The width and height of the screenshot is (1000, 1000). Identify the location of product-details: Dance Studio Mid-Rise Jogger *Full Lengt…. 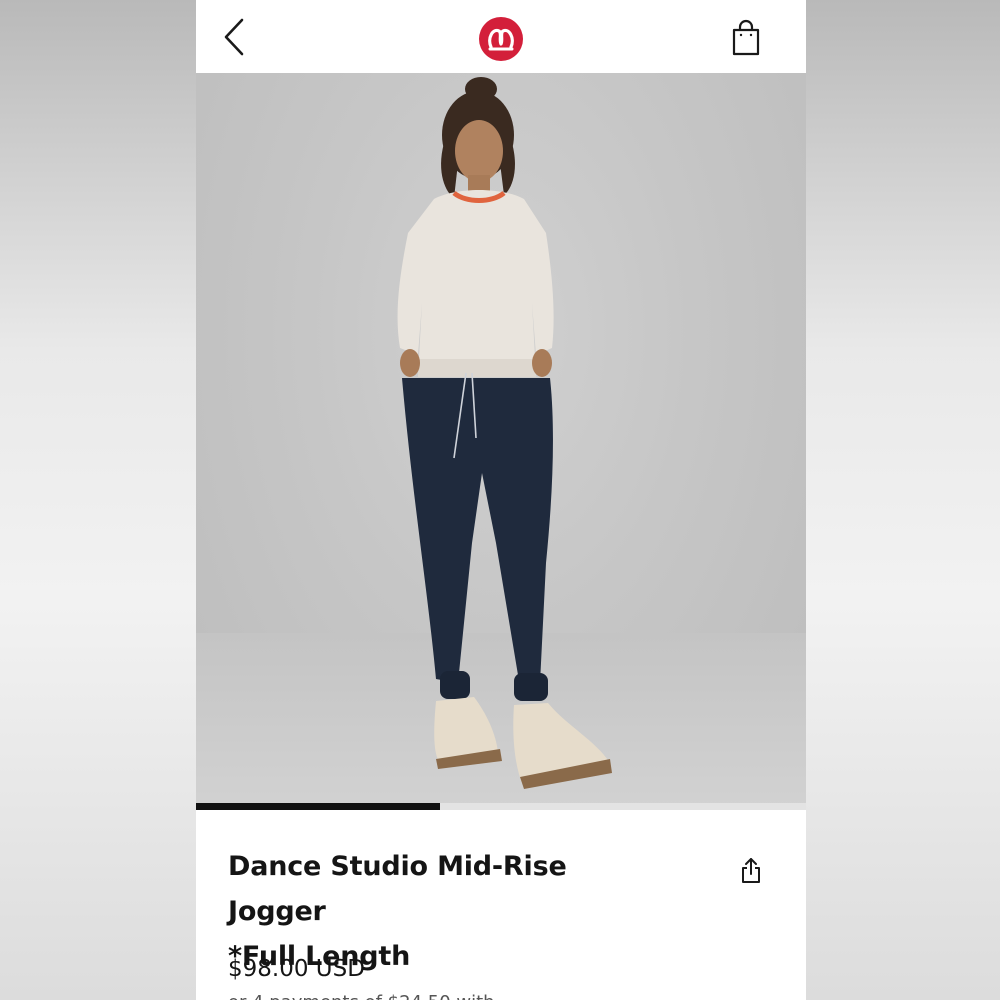
(501, 905).